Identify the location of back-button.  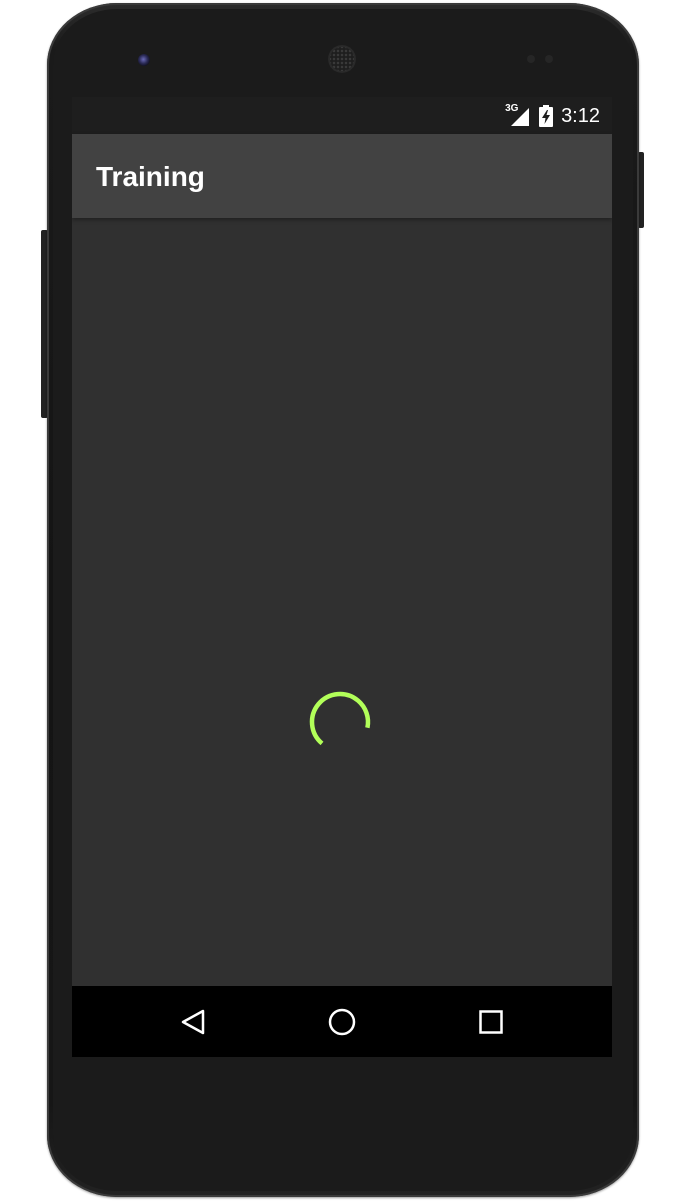
(193, 1022).